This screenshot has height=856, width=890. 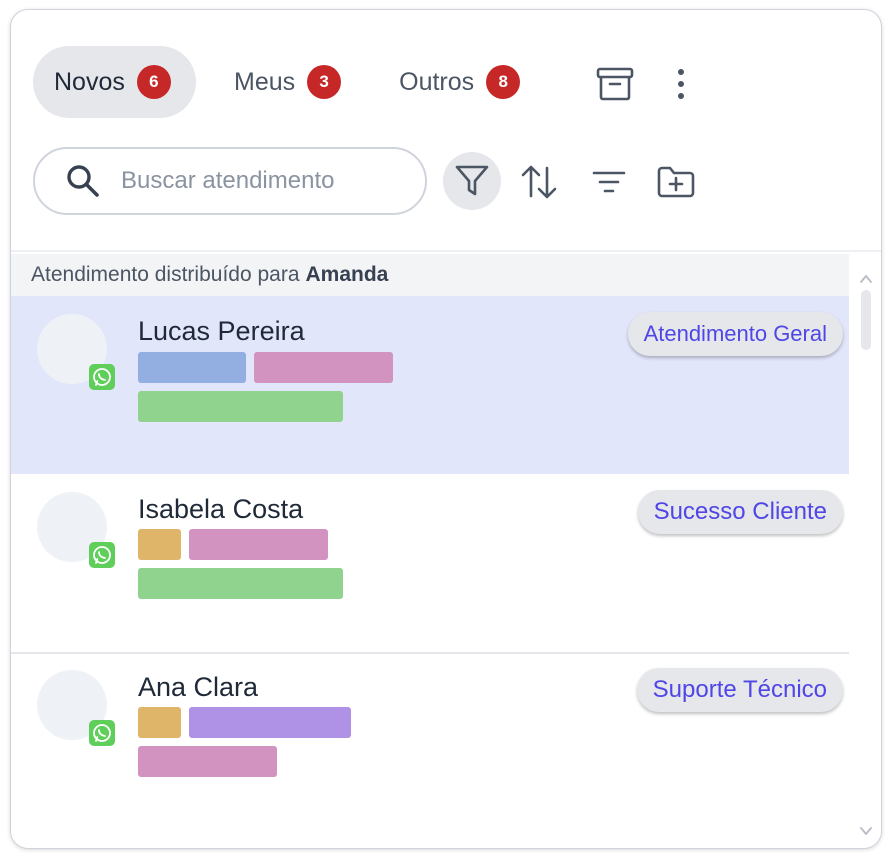 I want to click on search-box, so click(x=230, y=181).